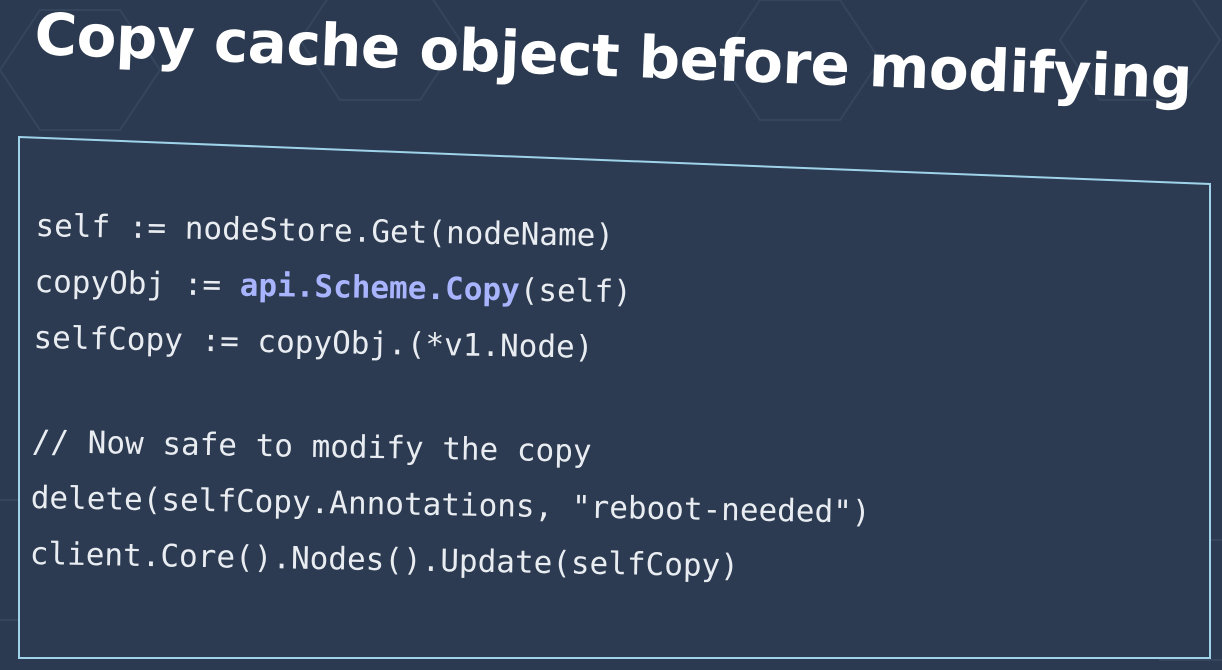 The height and width of the screenshot is (670, 1222). Describe the element at coordinates (380, 288) in the screenshot. I see `highlighted-code: api.Scheme.Copy` at that location.